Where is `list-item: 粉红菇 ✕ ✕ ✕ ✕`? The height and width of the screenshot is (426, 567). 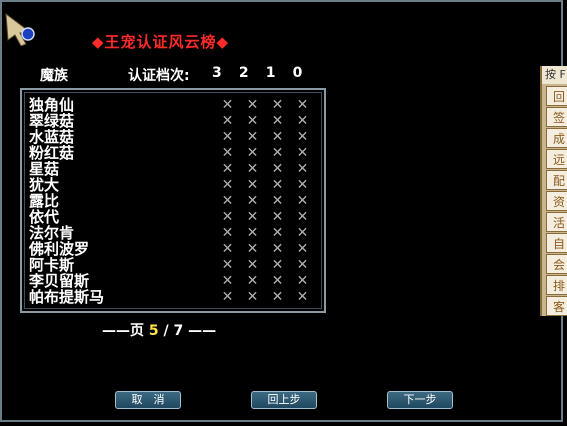 list-item: 粉红菇 ✕ ✕ ✕ ✕ is located at coordinates (174, 153).